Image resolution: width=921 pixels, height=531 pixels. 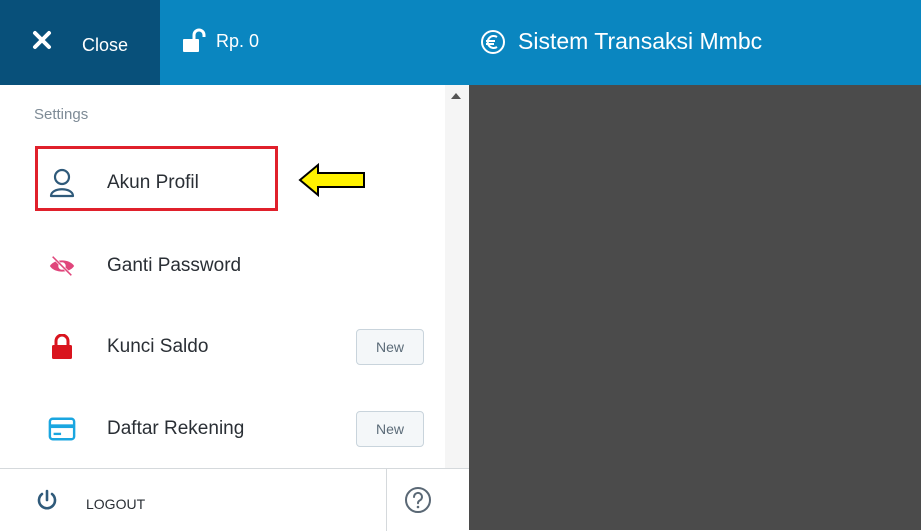 I want to click on sidebar-scrollbar, so click(x=457, y=276).